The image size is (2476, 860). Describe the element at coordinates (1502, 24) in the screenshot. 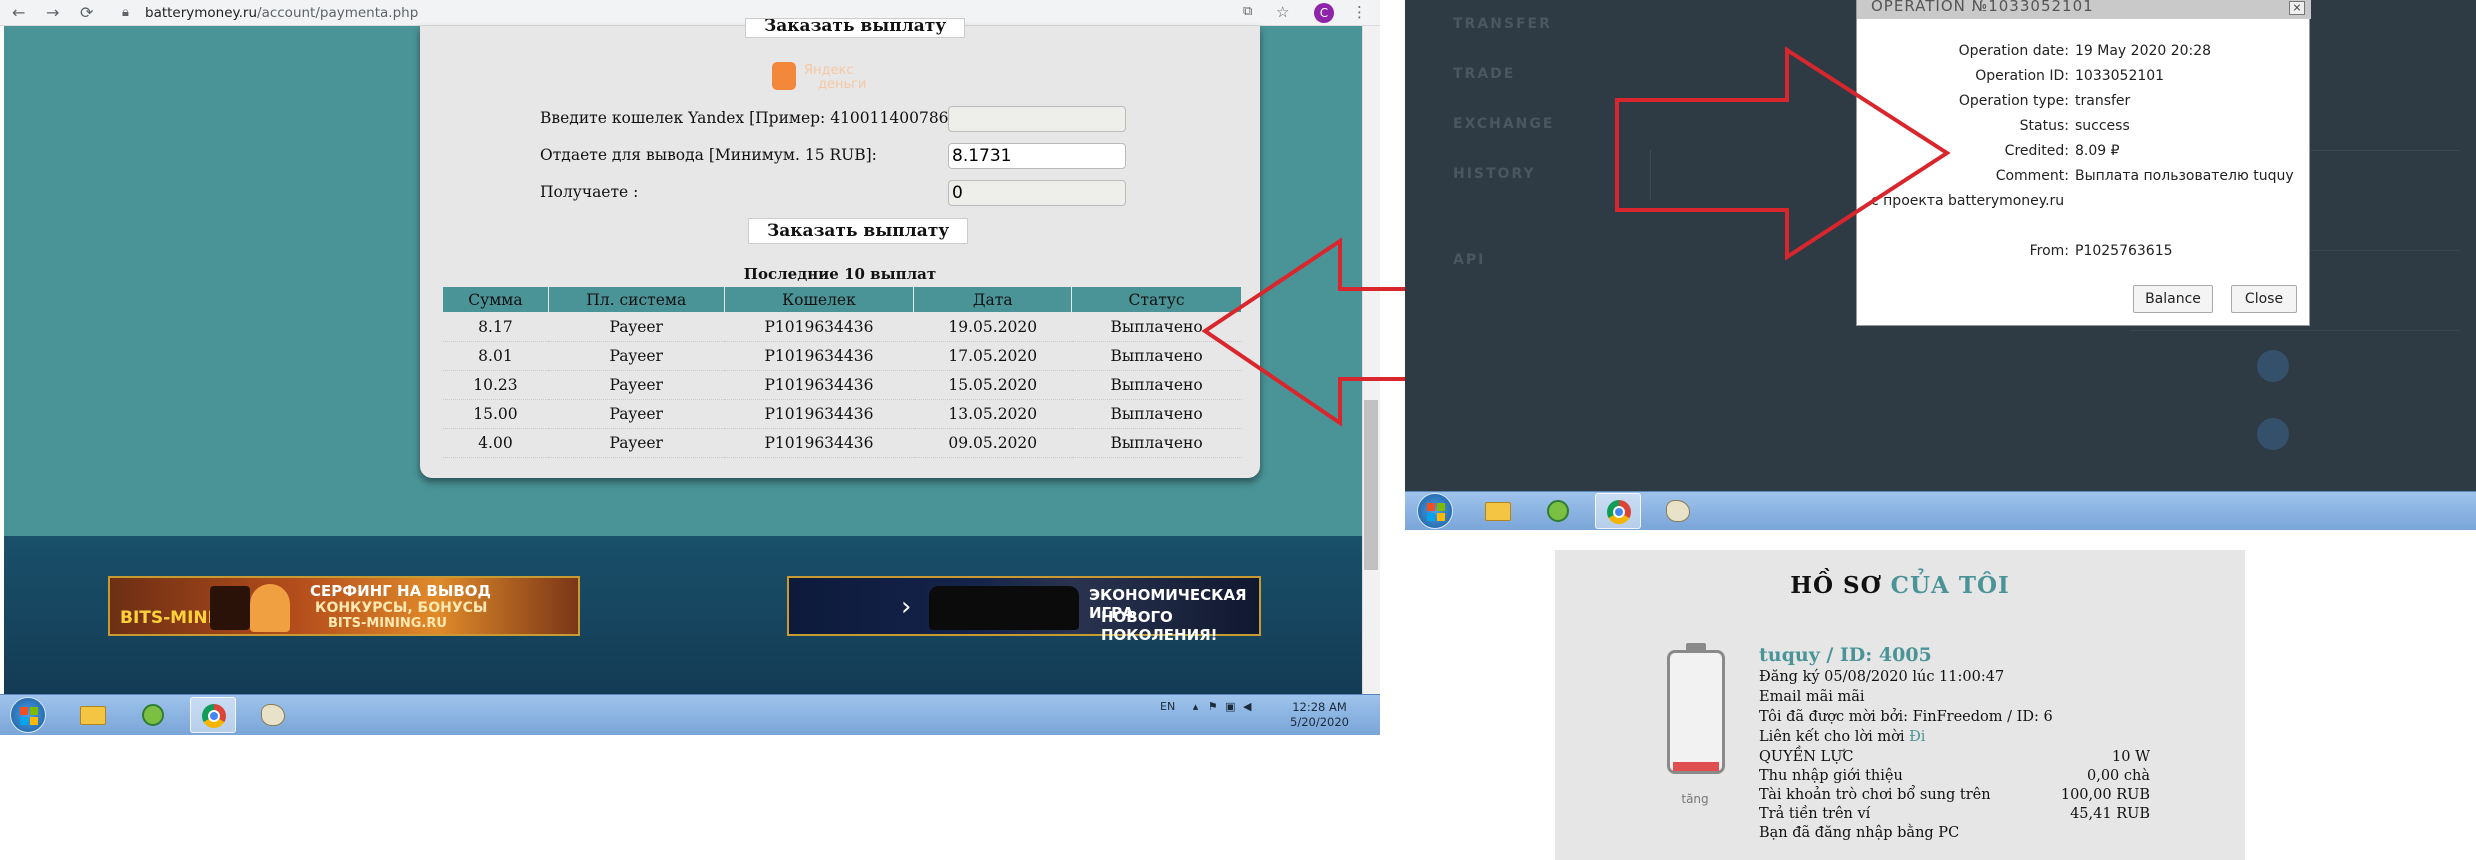

I see `menu-item-transfer: TRANSFER` at that location.